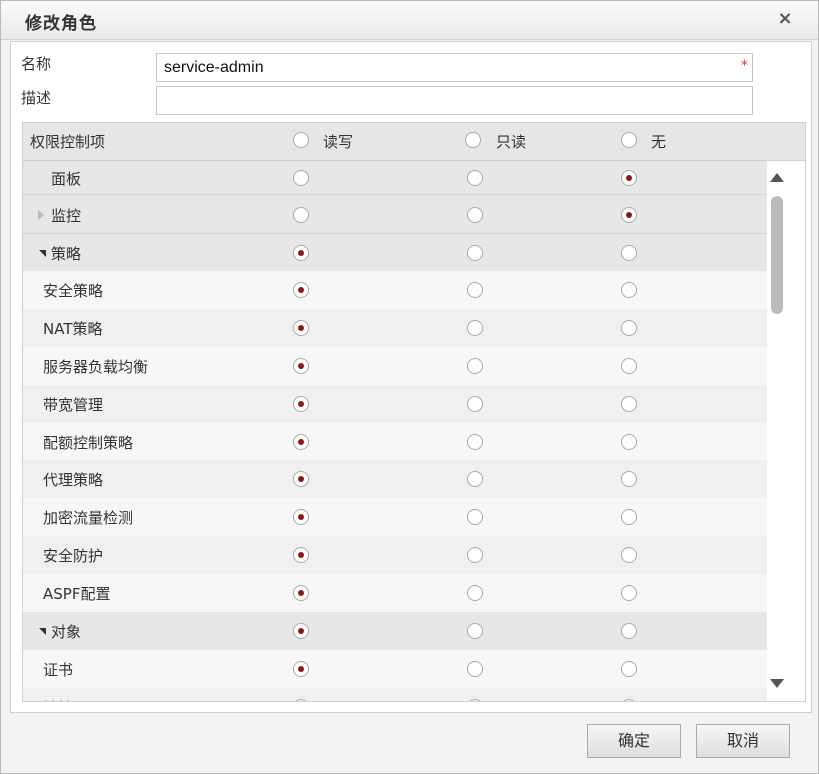 The height and width of the screenshot is (774, 819). Describe the element at coordinates (338, 142) in the screenshot. I see `header-read-write-label: 读写` at that location.